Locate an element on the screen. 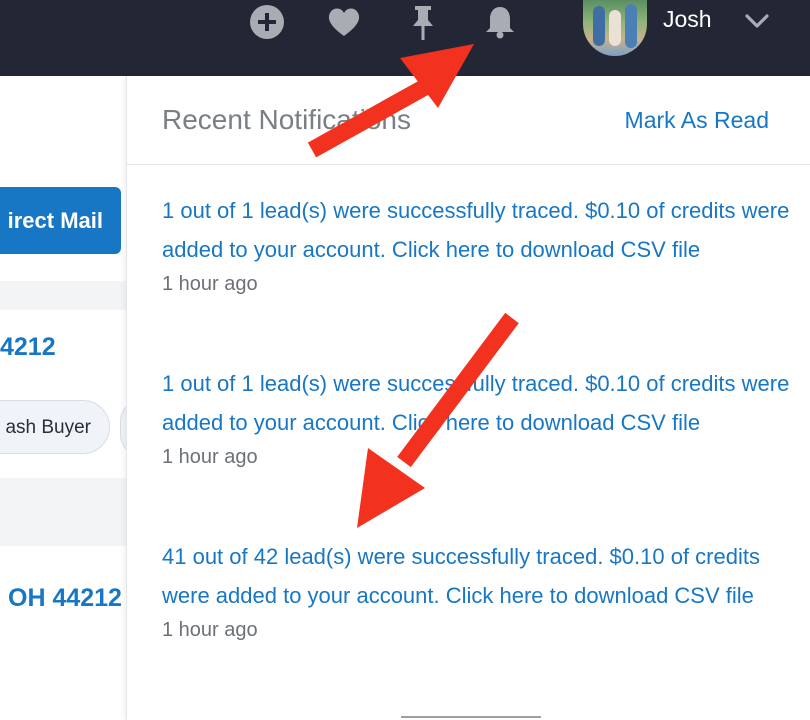 The height and width of the screenshot is (720, 810). user-avatar is located at coordinates (615, 28).